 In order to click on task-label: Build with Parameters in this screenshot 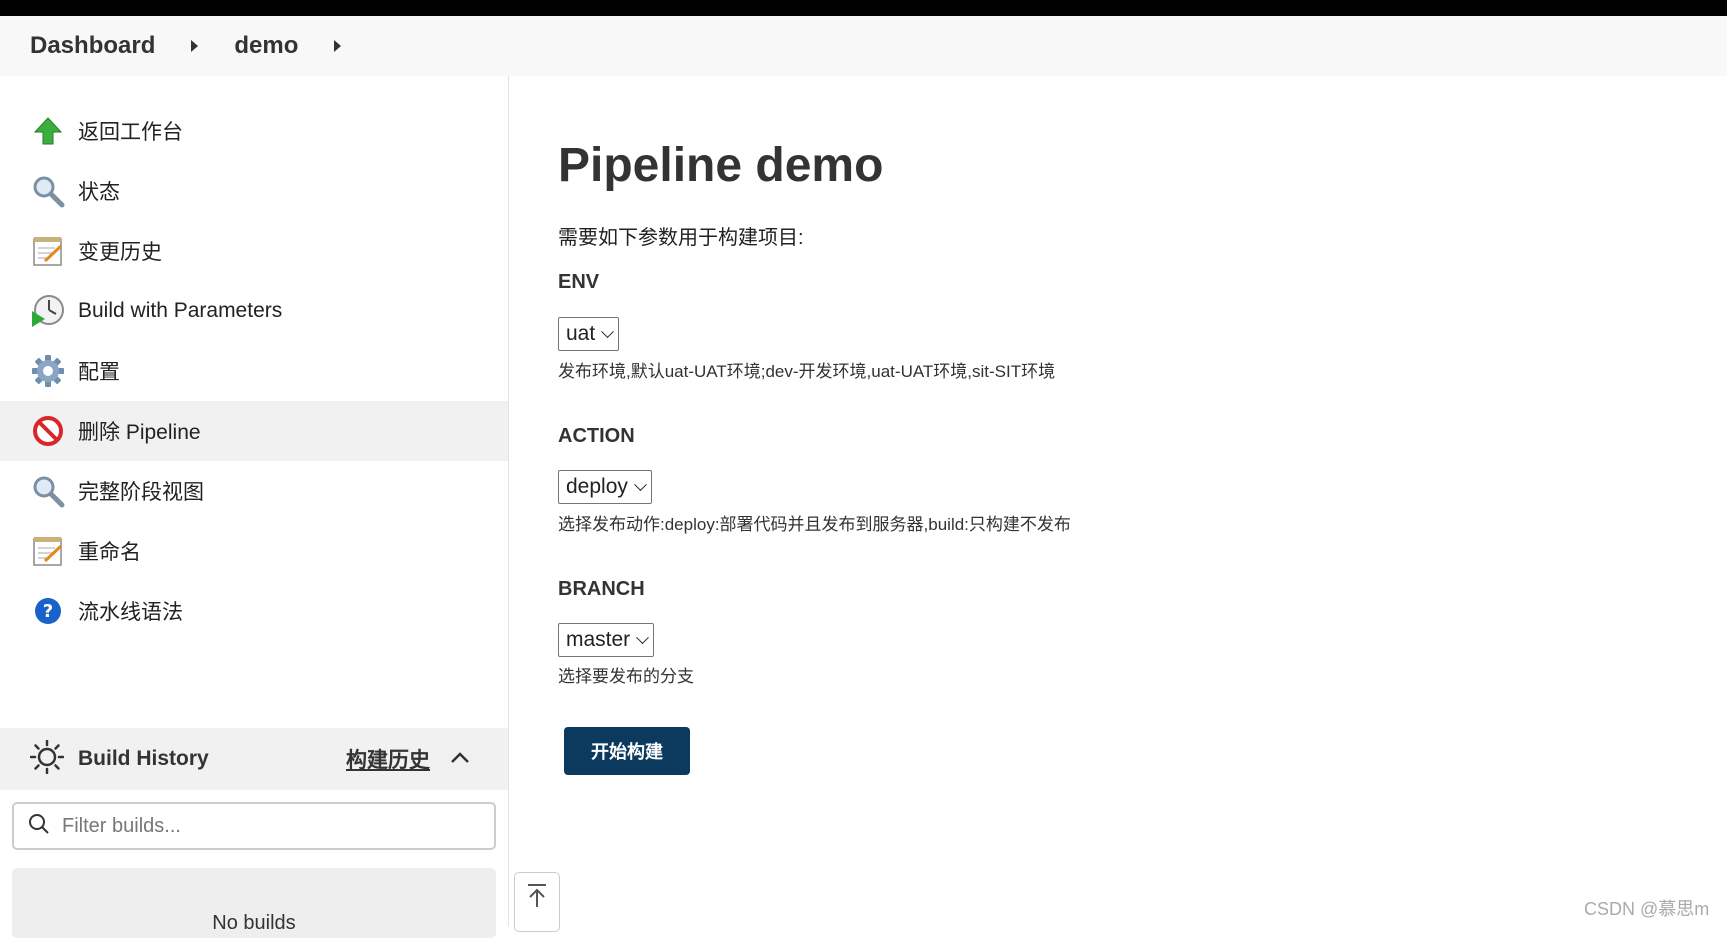, I will do `click(180, 310)`.